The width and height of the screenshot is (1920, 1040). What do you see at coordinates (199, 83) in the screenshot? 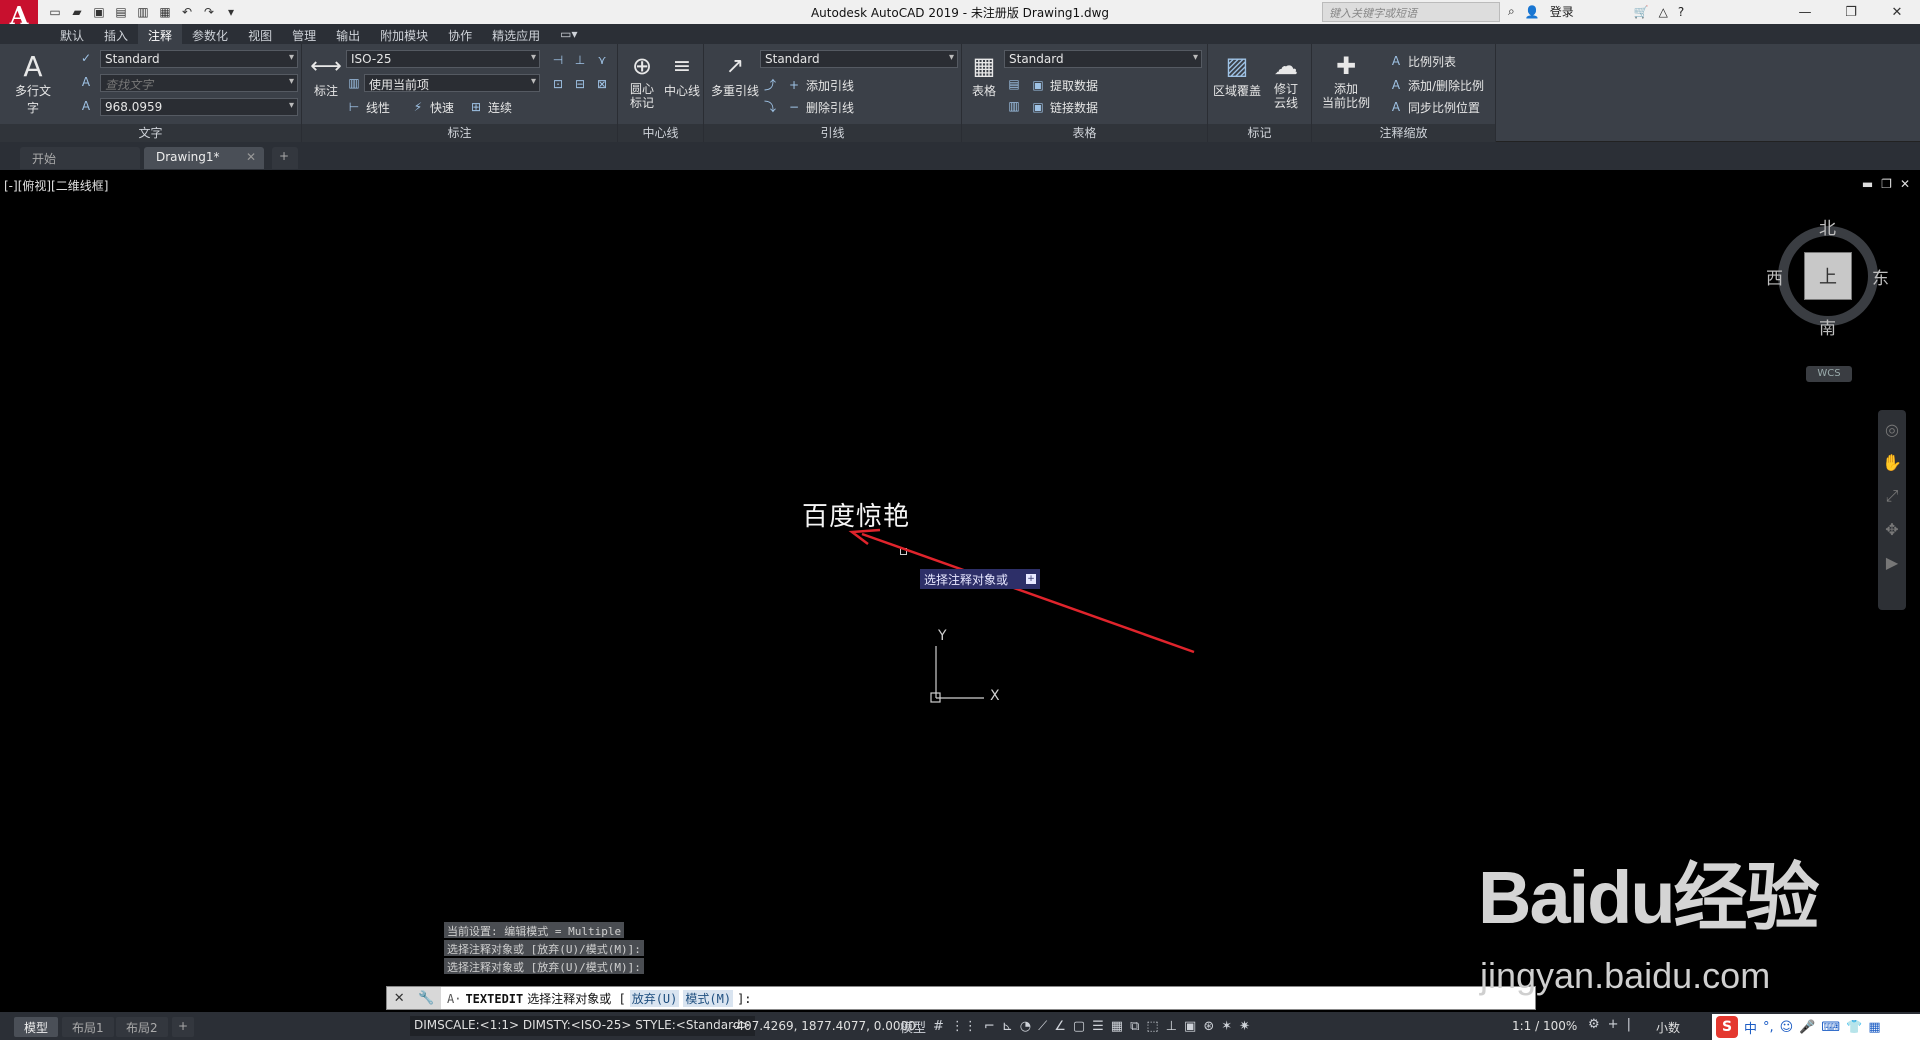
I see `find-text-input: 查找文字` at bounding box center [199, 83].